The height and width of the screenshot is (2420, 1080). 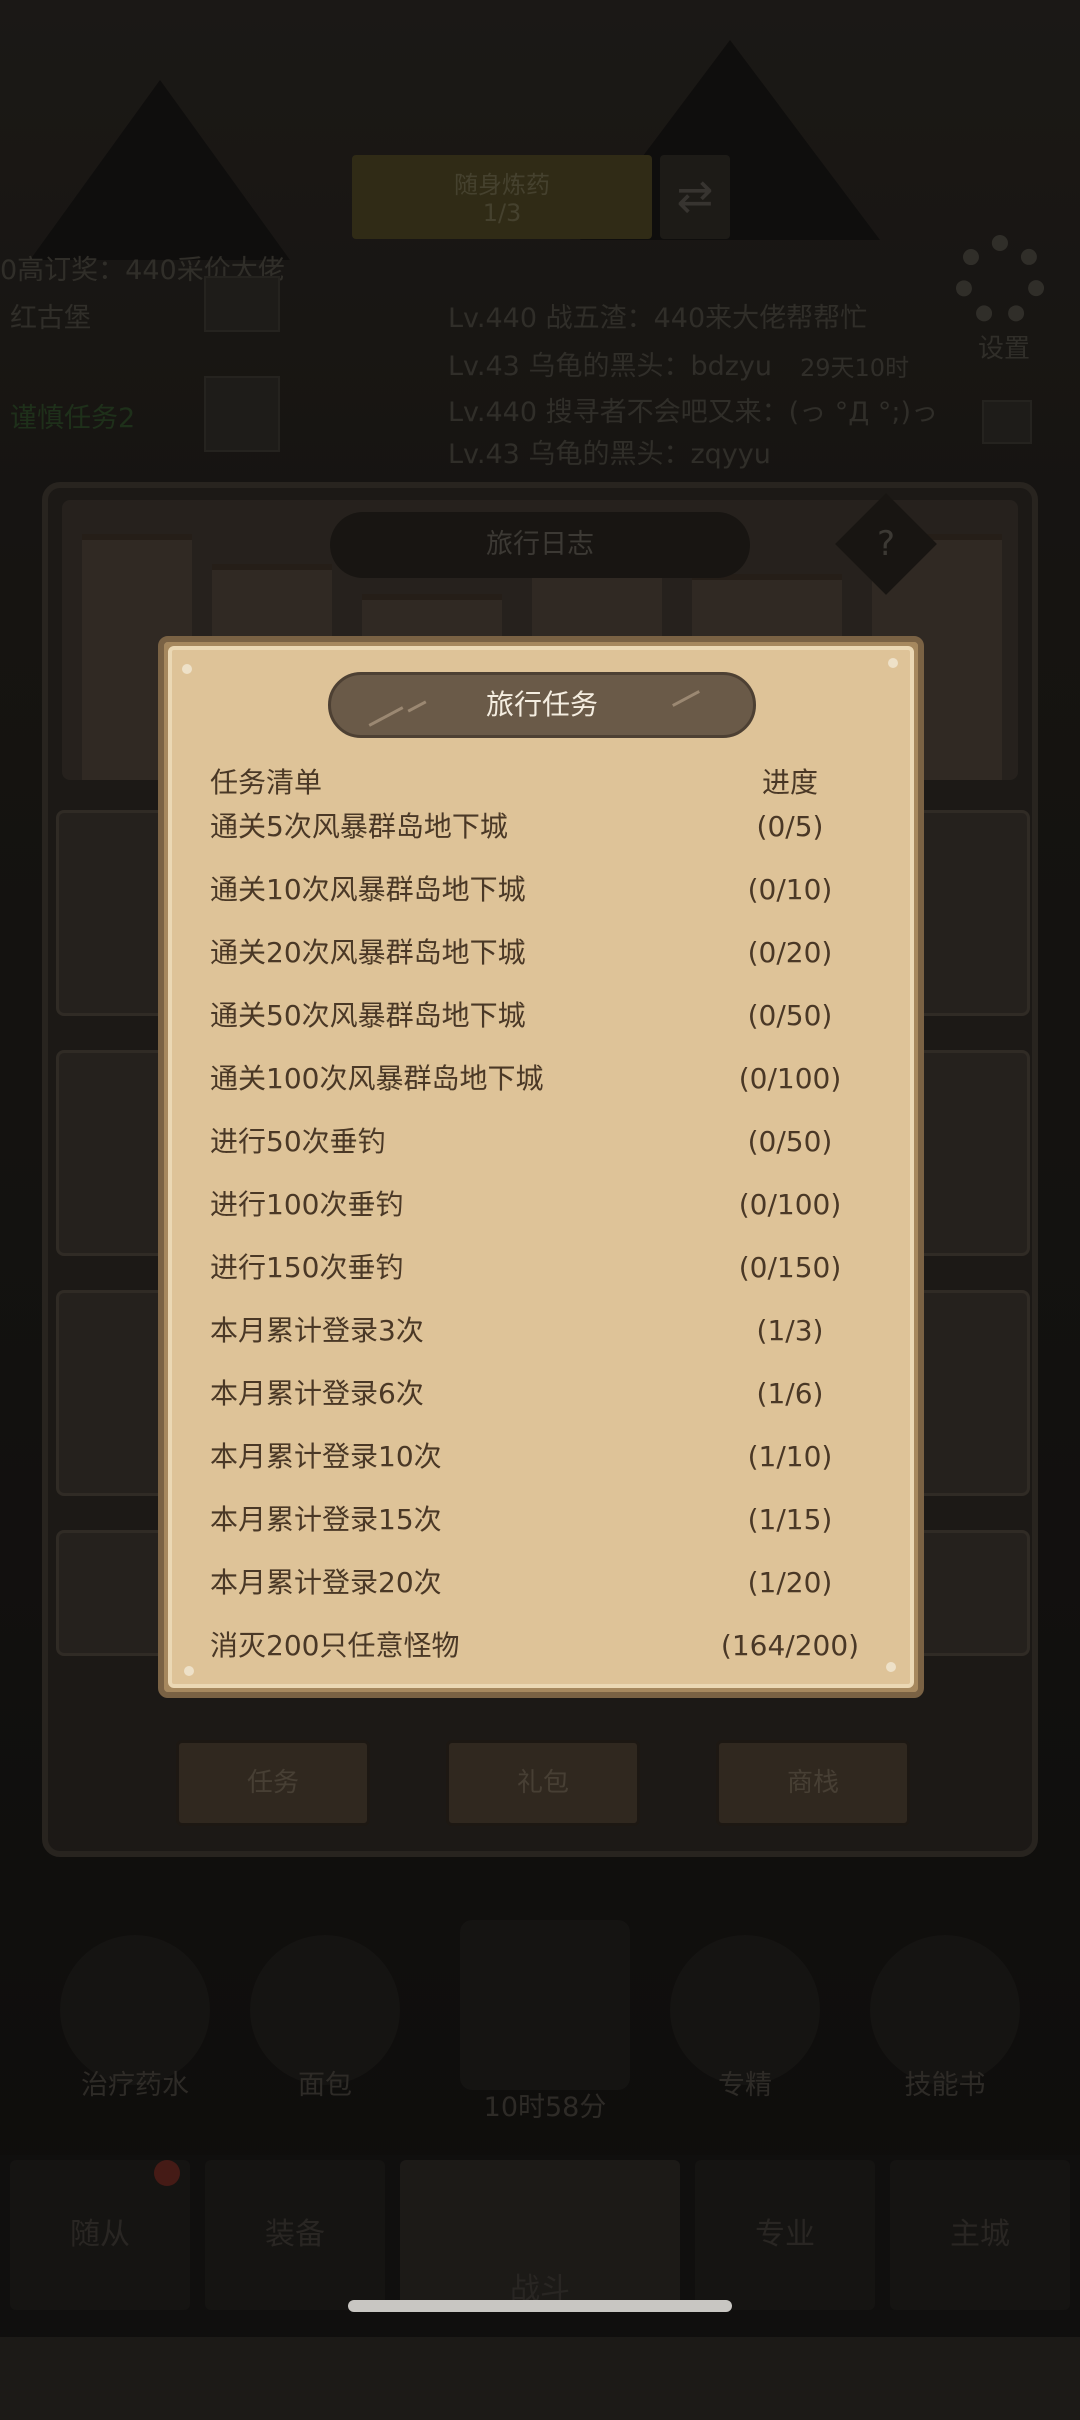 What do you see at coordinates (377, 1078) in the screenshot?
I see `task-name: 通关100次风暴群岛地下城` at bounding box center [377, 1078].